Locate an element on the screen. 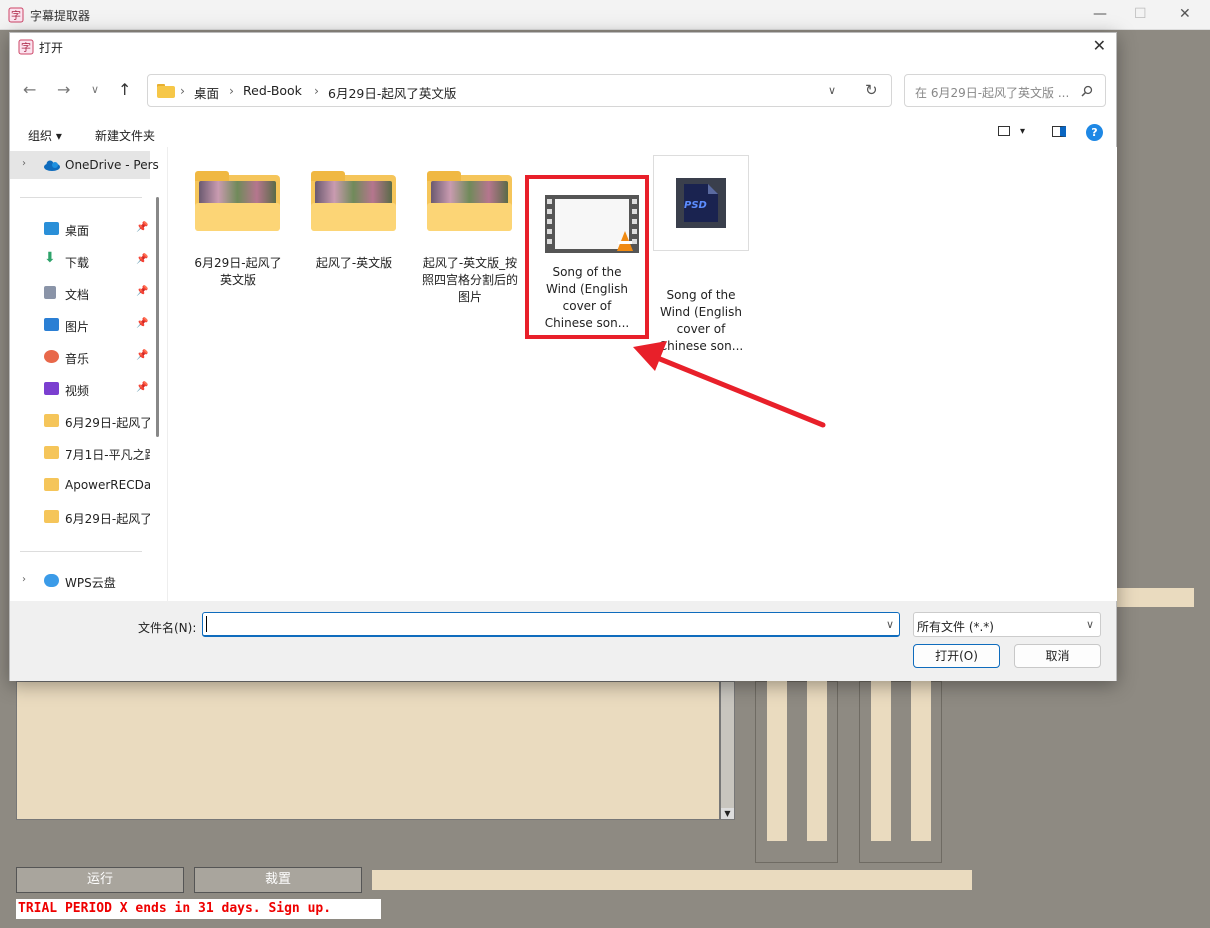 The height and width of the screenshot is (928, 1210). app-close-icon: ✕ is located at coordinates (1185, 14).